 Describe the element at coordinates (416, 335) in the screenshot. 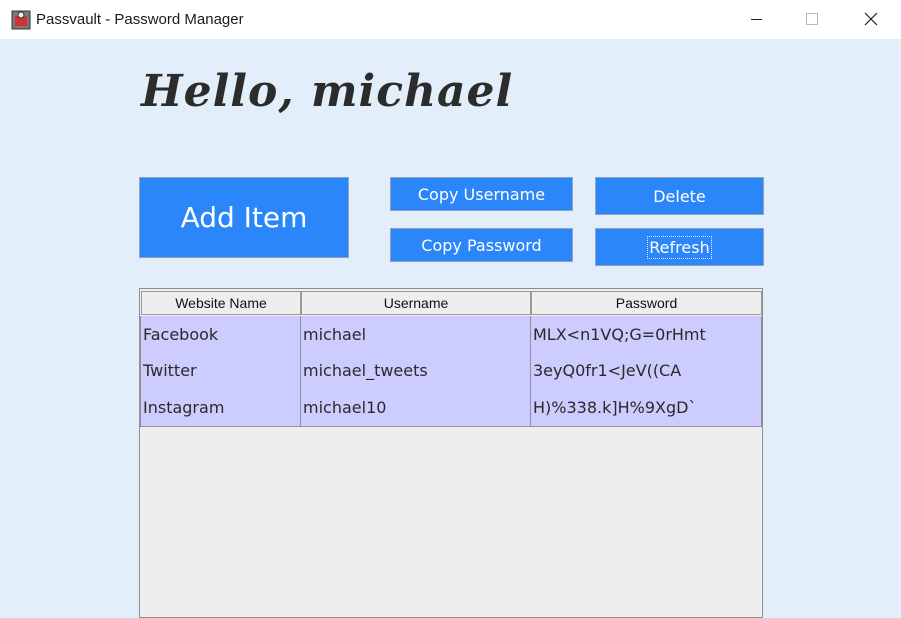

I see `cell-username: michael` at that location.